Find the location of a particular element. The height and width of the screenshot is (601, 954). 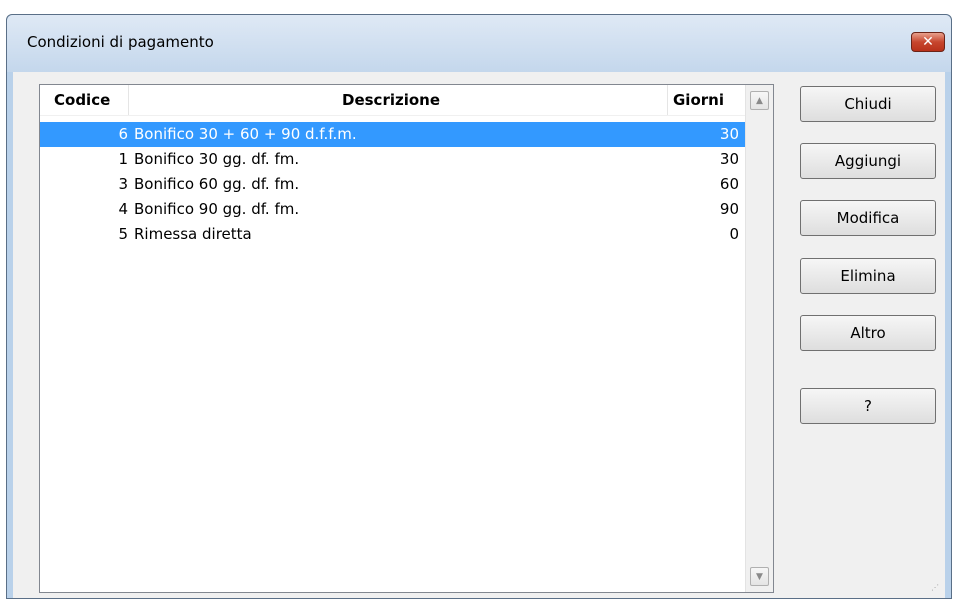

close-icon: ✕ is located at coordinates (928, 42).